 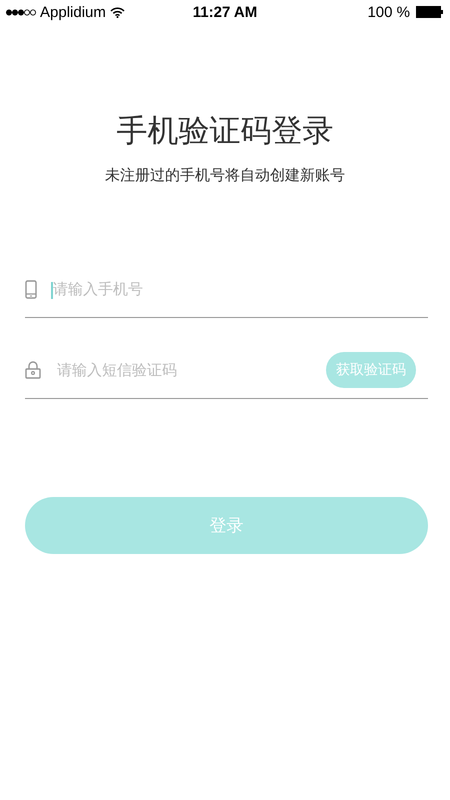 I want to click on code-field: 请输入短信验证码, so click(x=183, y=370).